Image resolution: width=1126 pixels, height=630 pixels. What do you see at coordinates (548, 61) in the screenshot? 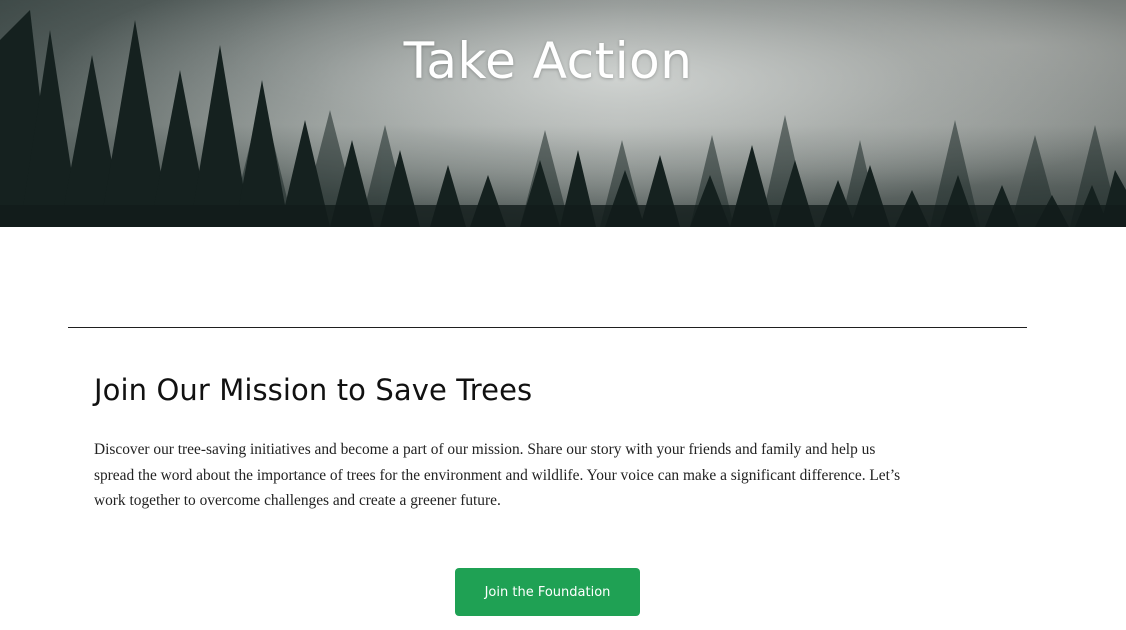
I see `page-title: Take Action` at bounding box center [548, 61].